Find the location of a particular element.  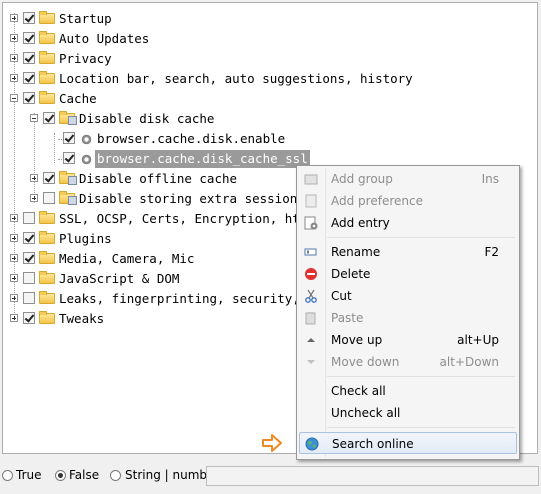

menu-item-rename: Rename F2 is located at coordinates (408, 252).